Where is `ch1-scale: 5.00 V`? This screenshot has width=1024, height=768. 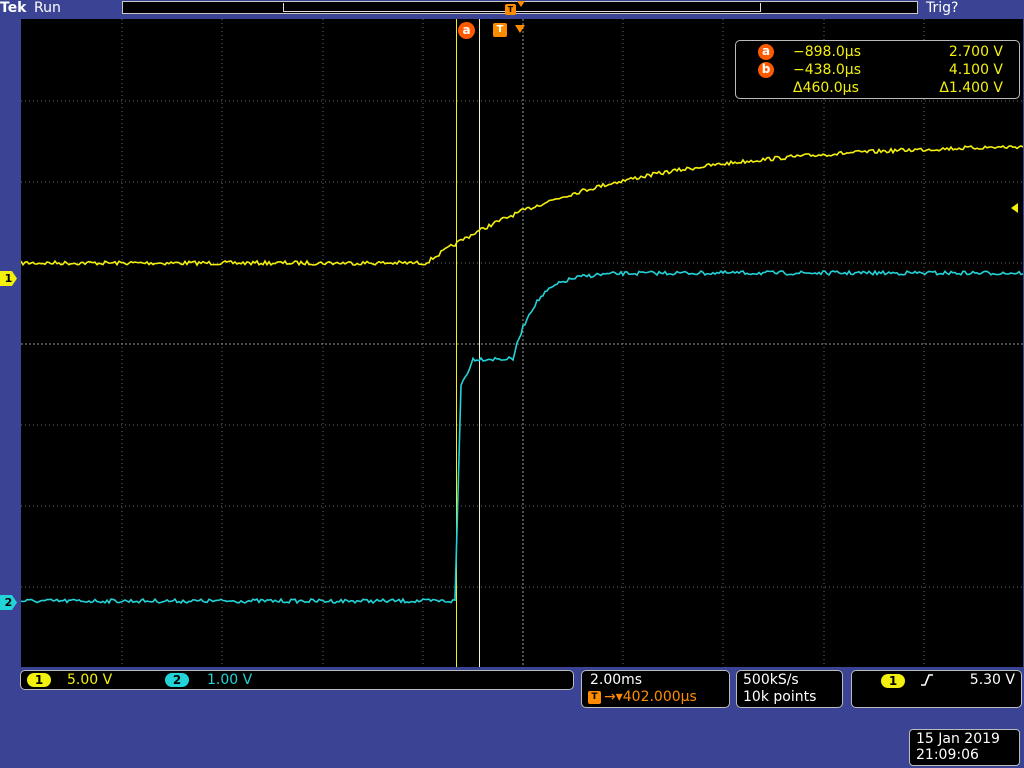
ch1-scale: 5.00 V is located at coordinates (89, 680).